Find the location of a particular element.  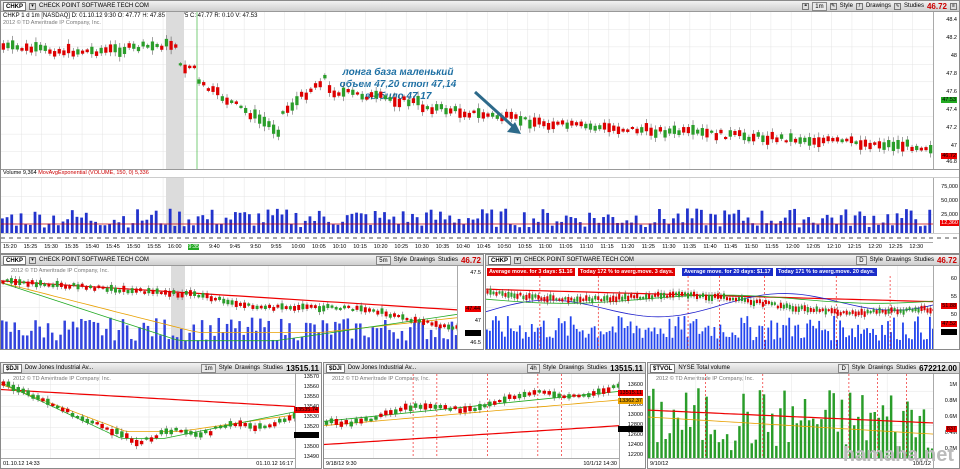

mid-left-style-button: Style is located at coordinates (400, 260).